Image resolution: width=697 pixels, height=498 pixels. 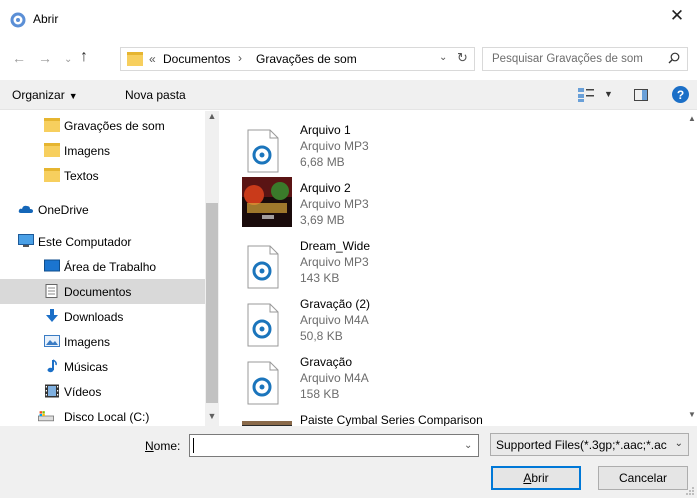 What do you see at coordinates (149, 446) in the screenshot?
I see `access-key: N` at bounding box center [149, 446].